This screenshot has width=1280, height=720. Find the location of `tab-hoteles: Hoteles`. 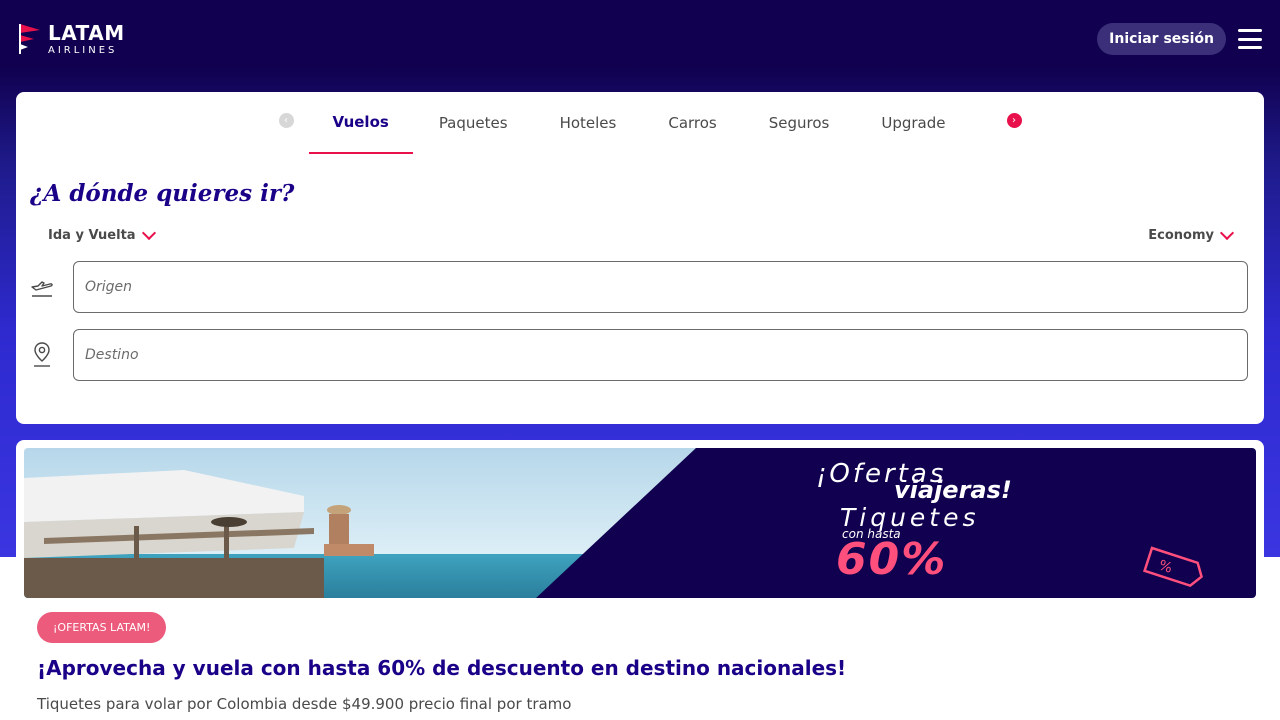

tab-hoteles: Hoteles is located at coordinates (588, 123).